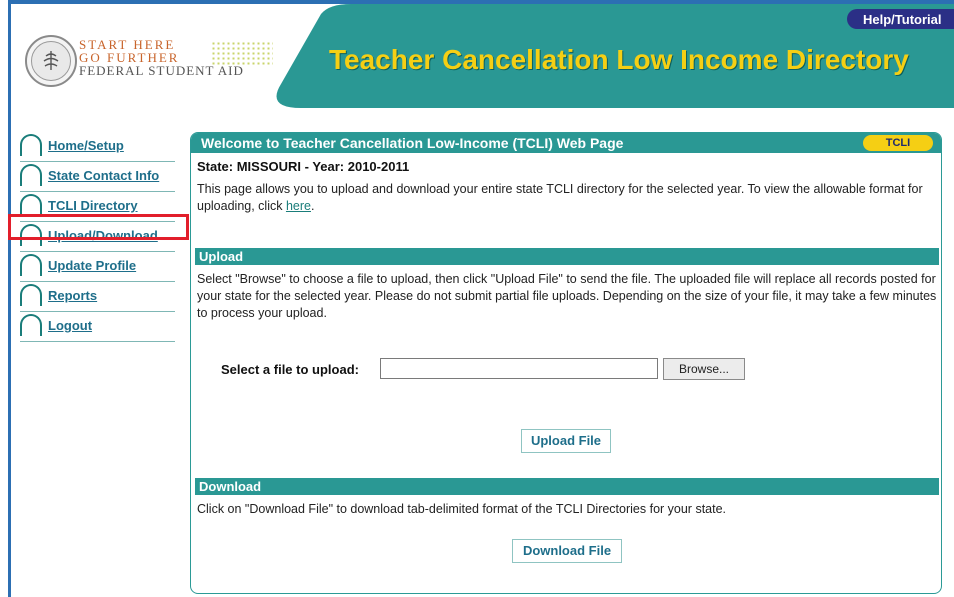 This screenshot has width=954, height=597. I want to click on sidebar-item-state-contact-info: State Contact Info, so click(97, 177).